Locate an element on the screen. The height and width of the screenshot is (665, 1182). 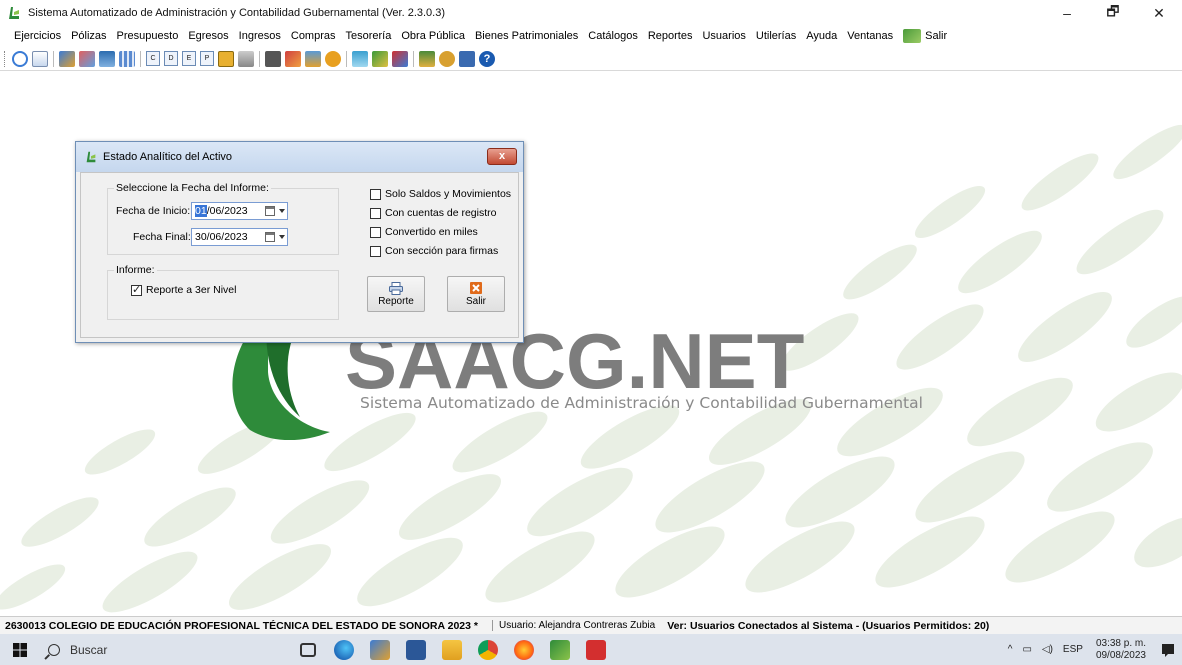
menu-utilerias: Utilerías is located at coordinates (776, 36).